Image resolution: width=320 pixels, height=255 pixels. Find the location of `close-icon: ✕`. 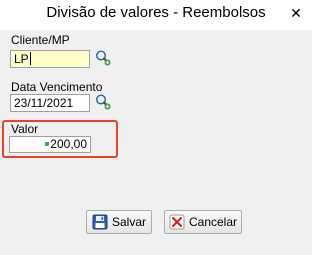

close-icon: ✕ is located at coordinates (296, 12).